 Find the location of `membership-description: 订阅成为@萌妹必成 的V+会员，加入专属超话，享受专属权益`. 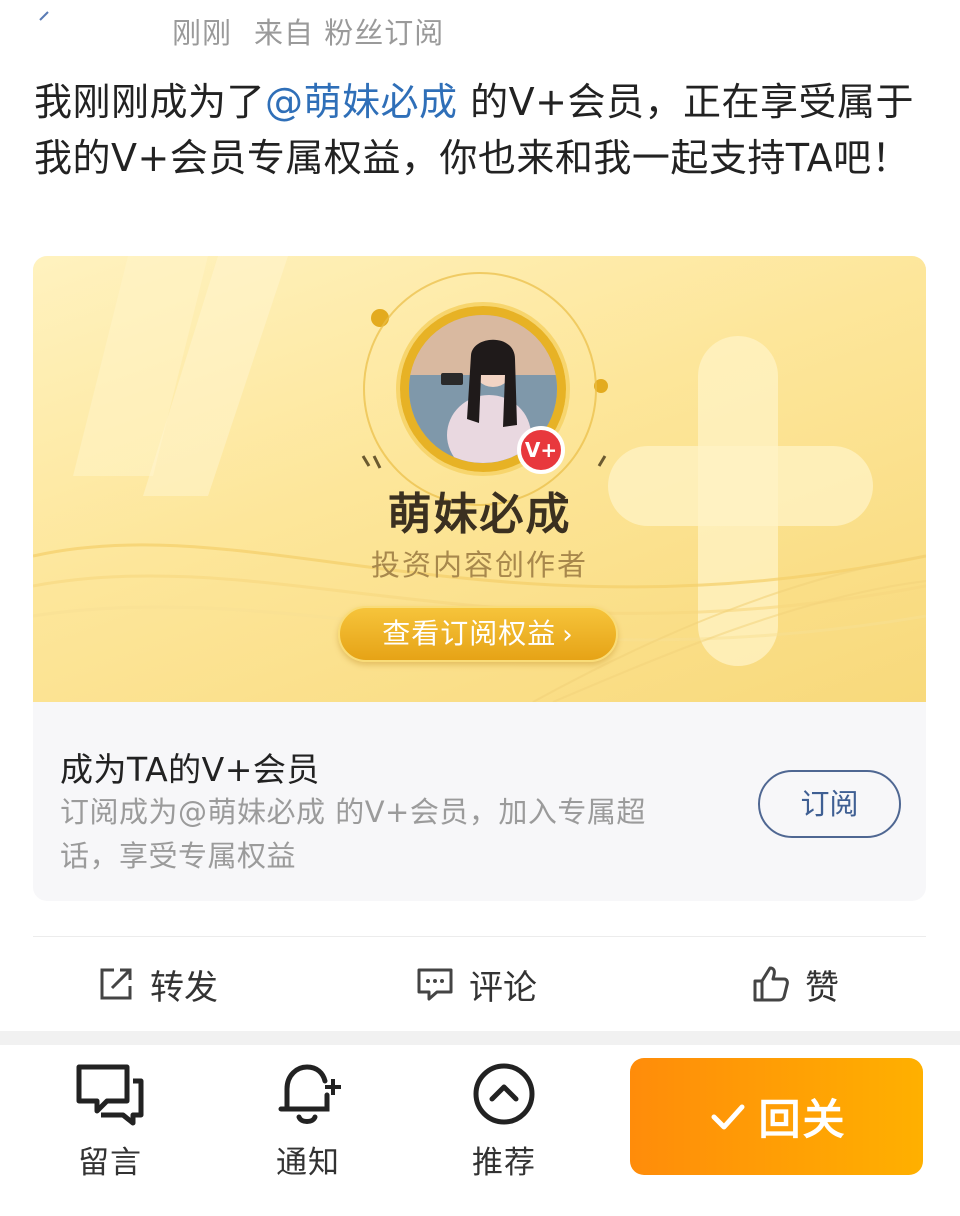

membership-description: 订阅成为@萌妹必成 的V+会员，加入专属超话，享受专属权益 is located at coordinates (353, 834).